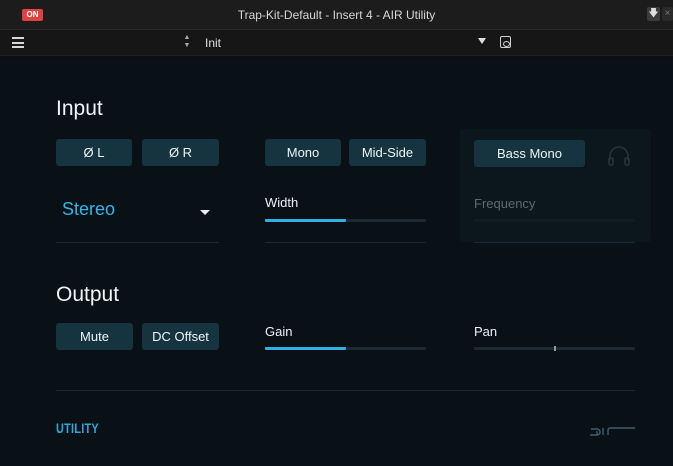 Image resolution: width=673 pixels, height=466 pixels. What do you see at coordinates (486, 331) in the screenshot?
I see `pan-label: Pan` at bounding box center [486, 331].